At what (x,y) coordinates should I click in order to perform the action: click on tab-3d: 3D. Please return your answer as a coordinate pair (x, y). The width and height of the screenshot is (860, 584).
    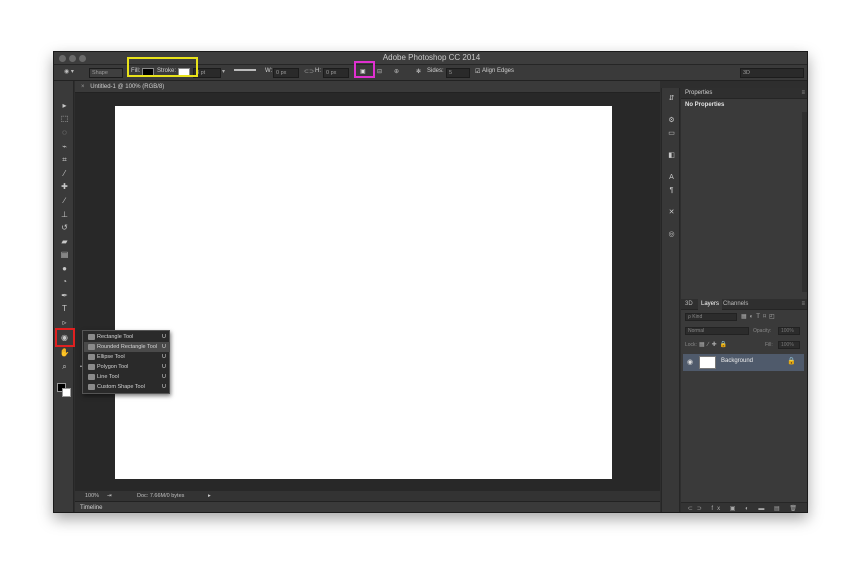
    Looking at the image, I should click on (689, 304).